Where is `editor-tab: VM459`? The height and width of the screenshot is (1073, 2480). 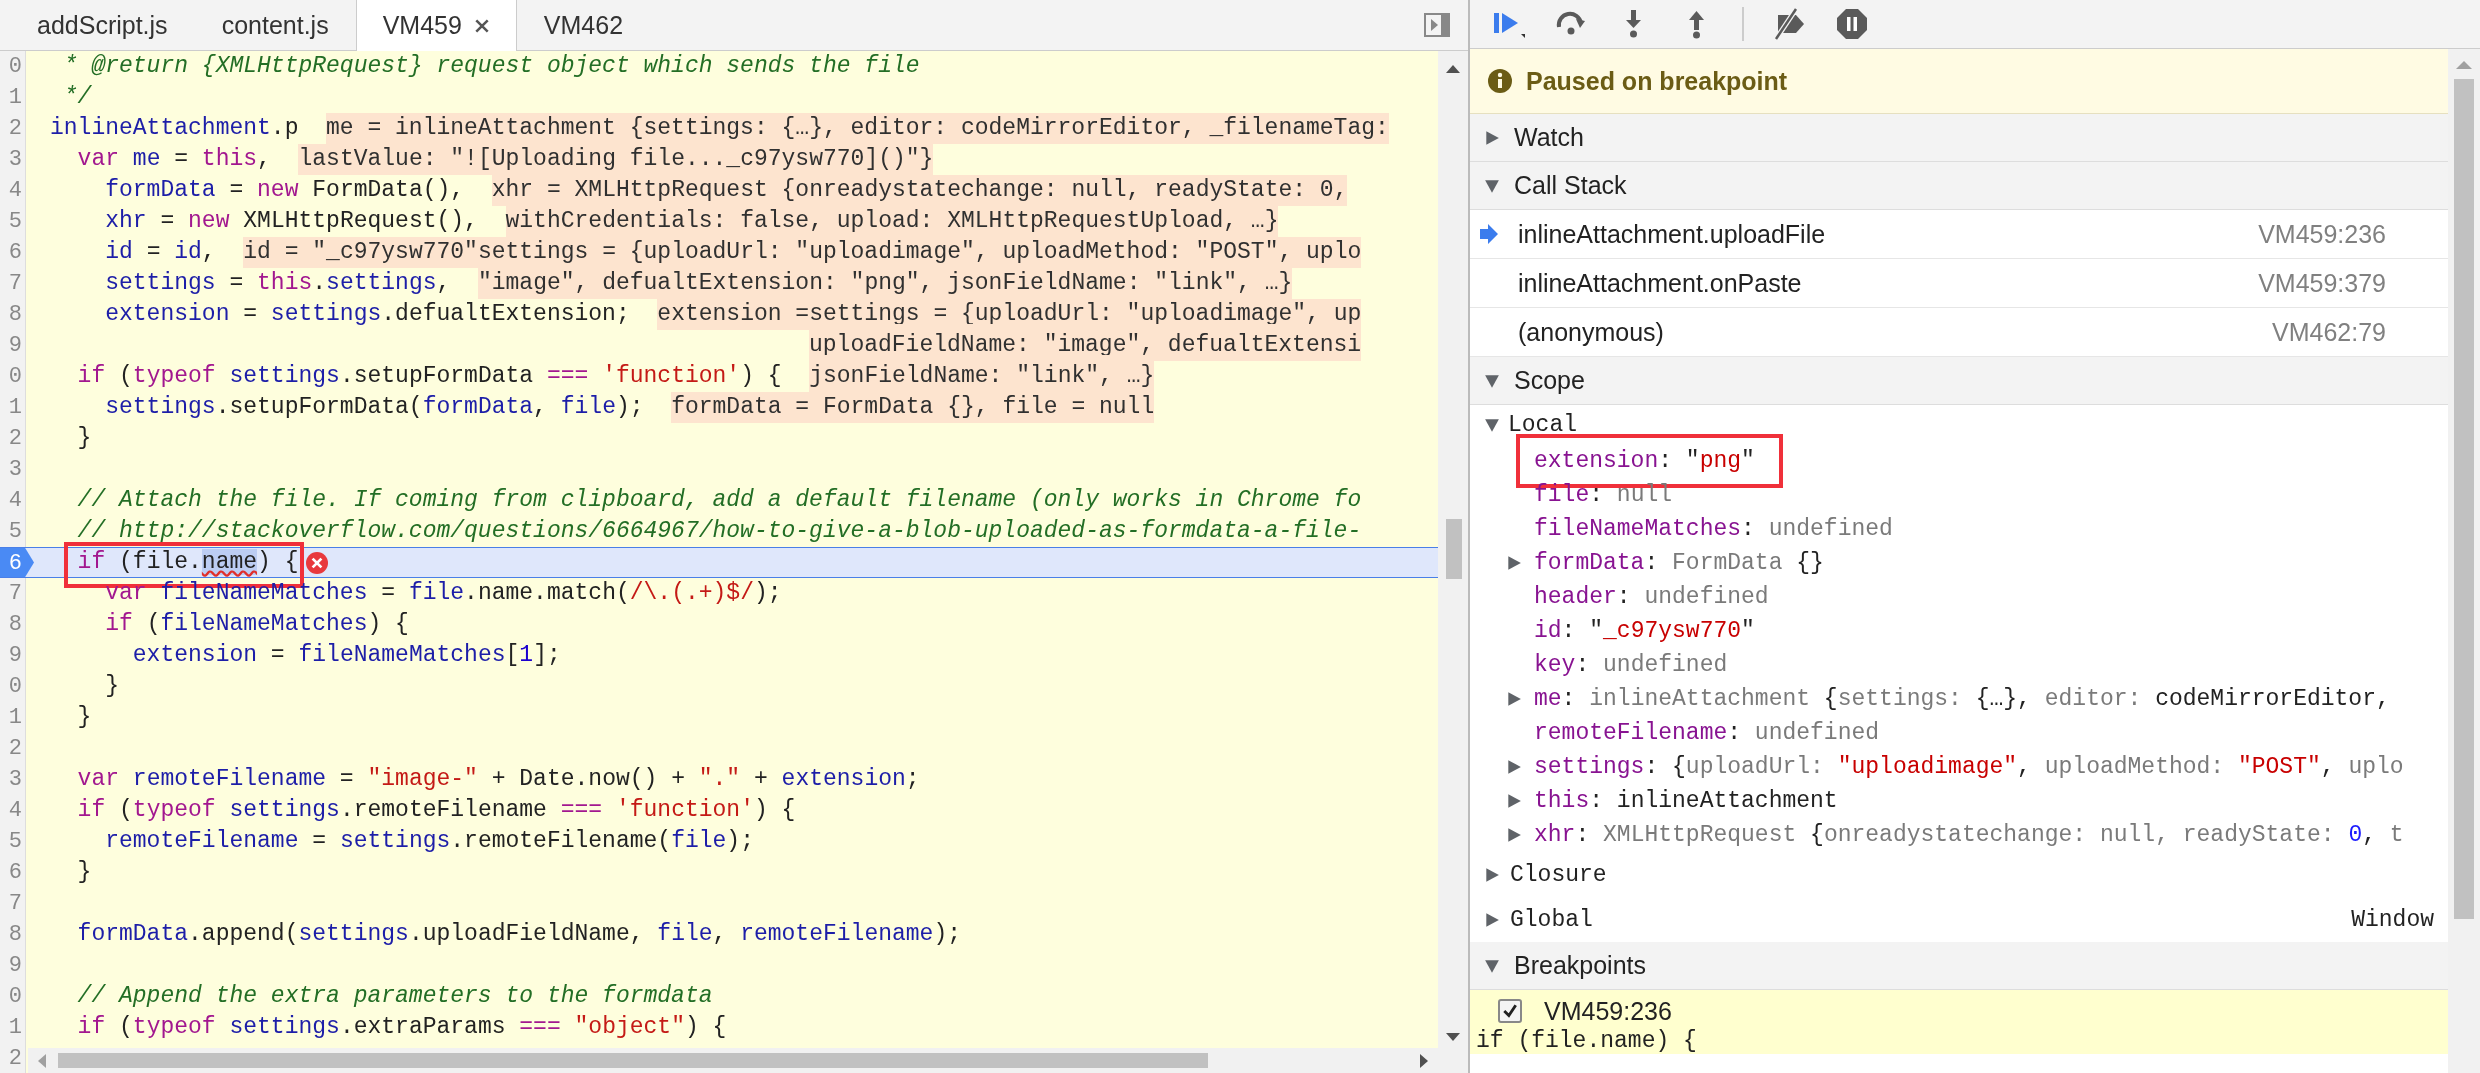 editor-tab: VM459 is located at coordinates (436, 25).